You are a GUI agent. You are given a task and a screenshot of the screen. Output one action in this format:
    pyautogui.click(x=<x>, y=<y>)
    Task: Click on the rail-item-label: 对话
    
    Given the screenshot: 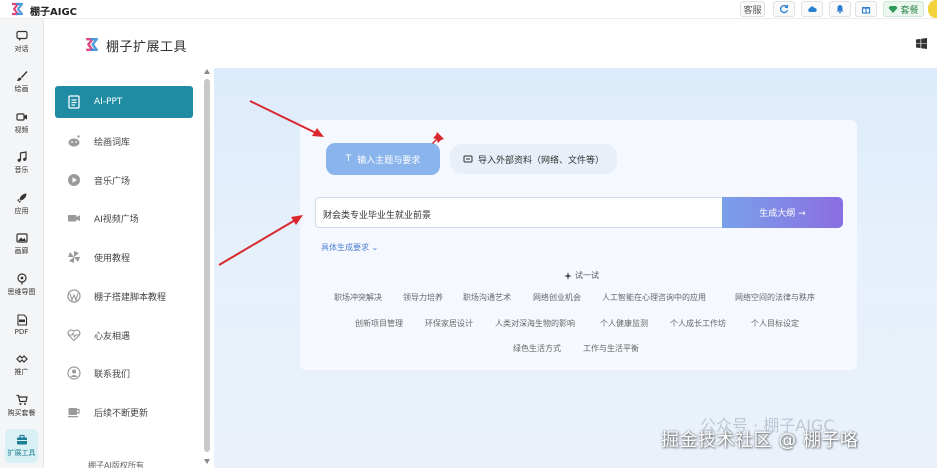 What is the action you would take?
    pyautogui.click(x=21, y=49)
    